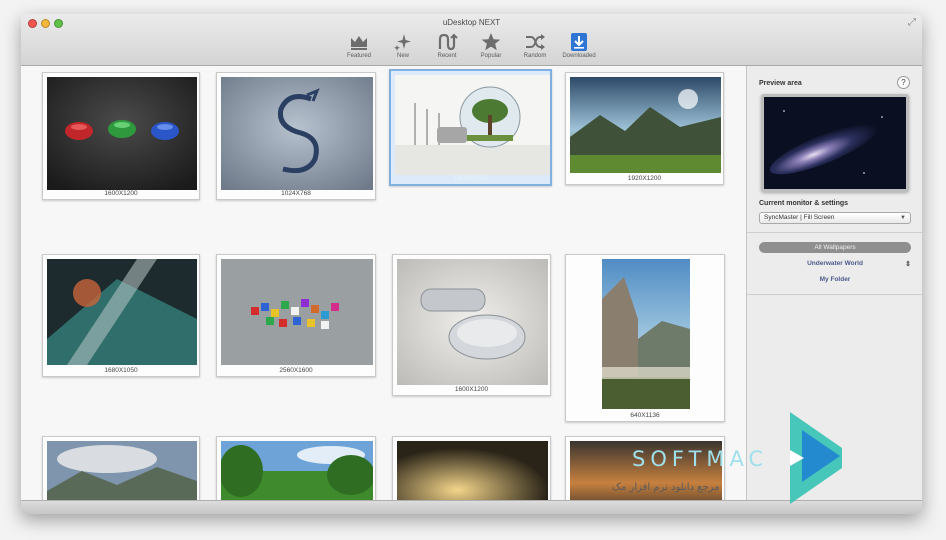 This screenshot has width=946, height=540. Describe the element at coordinates (402, 42) in the screenshot. I see `sparkle-icon` at that location.